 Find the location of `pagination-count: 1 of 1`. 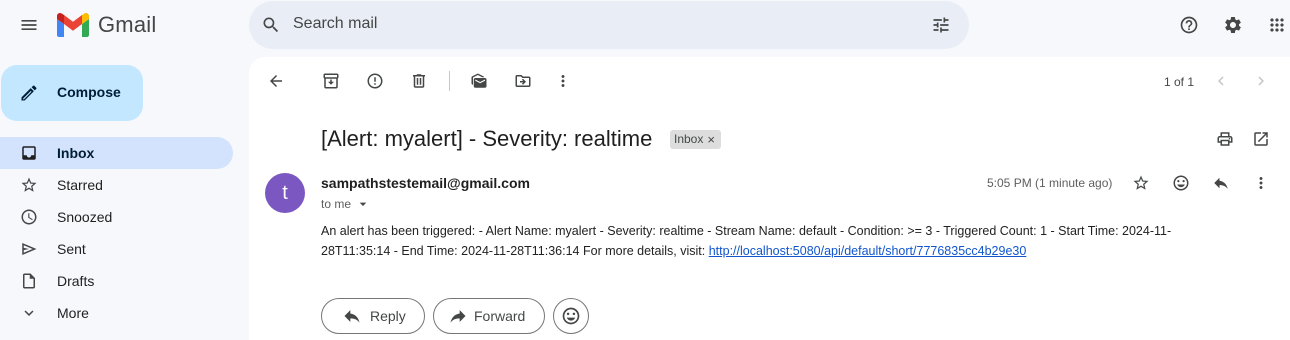

pagination-count: 1 of 1 is located at coordinates (1179, 82).